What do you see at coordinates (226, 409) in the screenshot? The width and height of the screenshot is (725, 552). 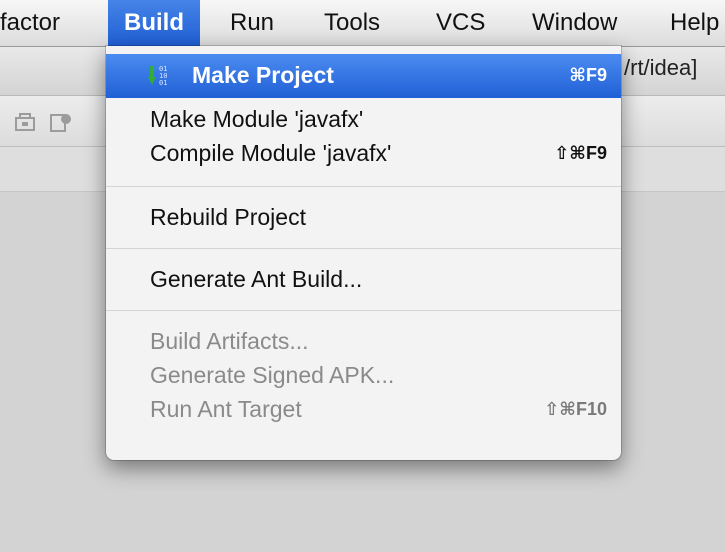 I see `menu-item-label: Run Ant Target` at bounding box center [226, 409].